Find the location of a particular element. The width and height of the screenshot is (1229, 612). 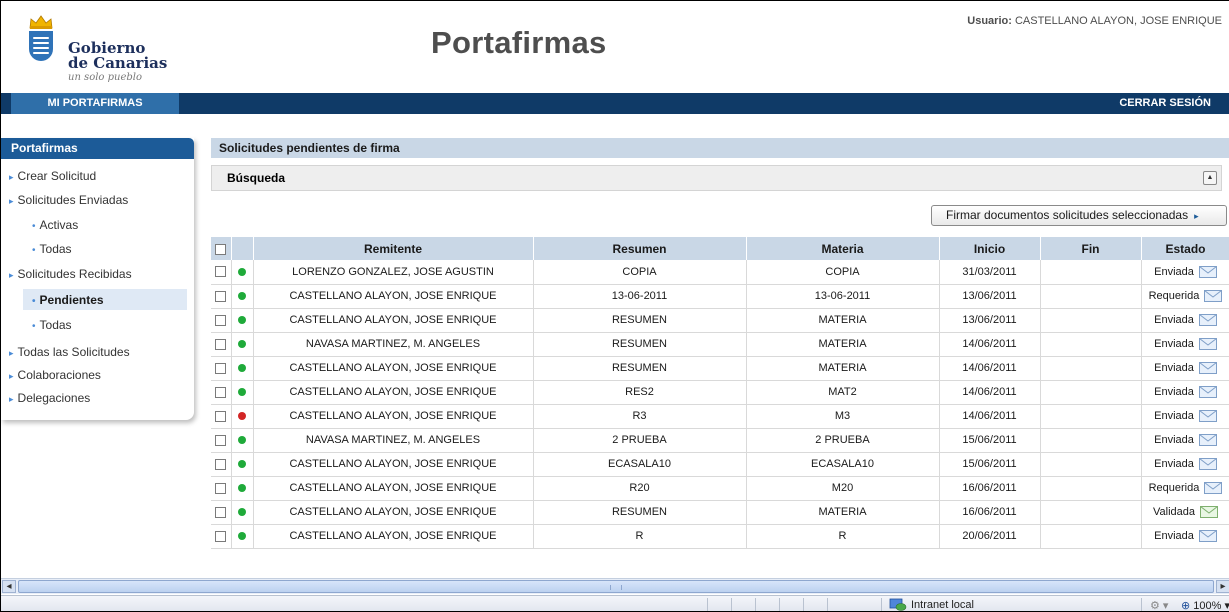

search-panel-label: Búsqueda is located at coordinates (256, 178).